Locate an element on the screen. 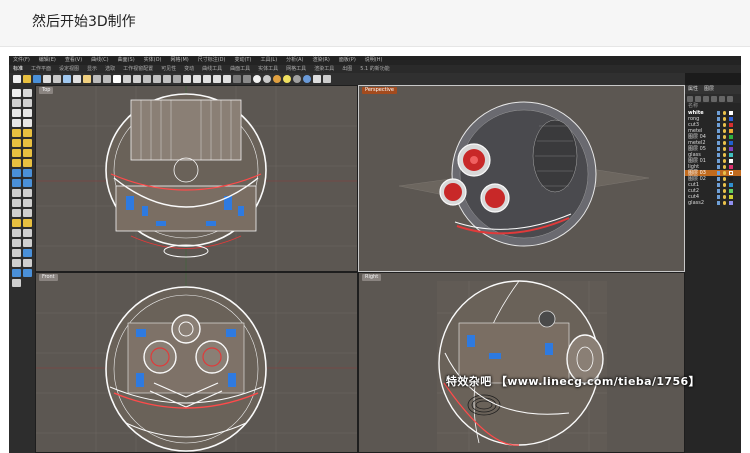 This screenshot has width=750, height=453. tab-set-view: 设定视图 is located at coordinates (69, 69).